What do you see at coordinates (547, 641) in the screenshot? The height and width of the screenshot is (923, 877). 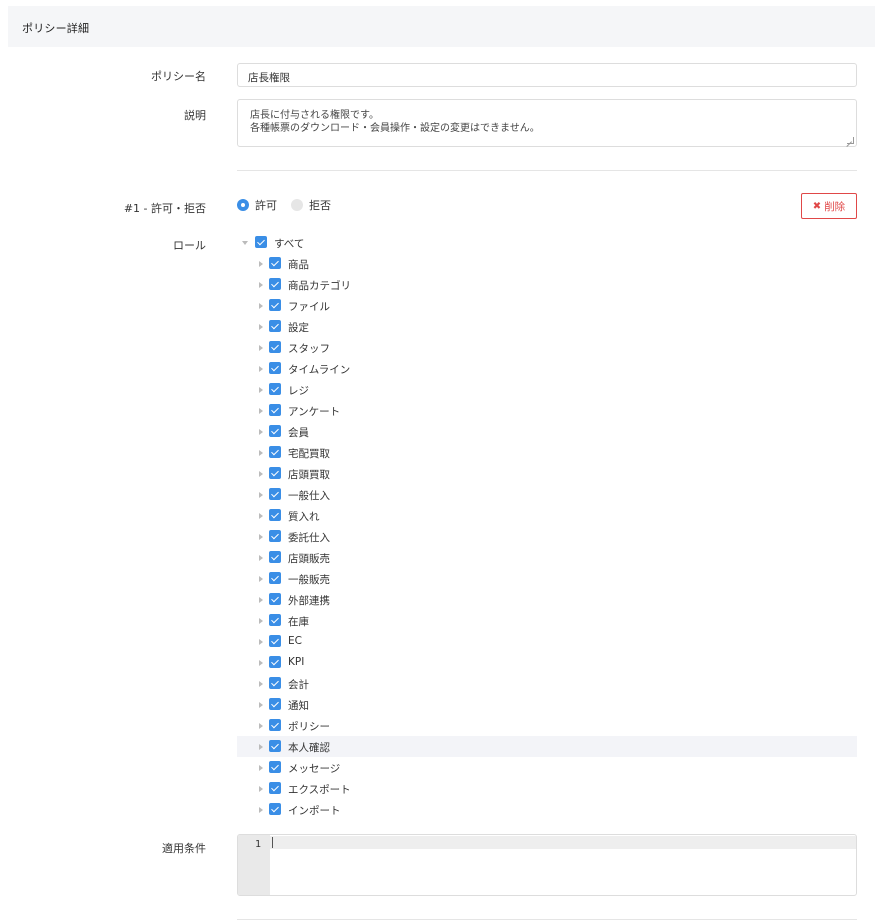 I see `tree-item-row: EC` at bounding box center [547, 641].